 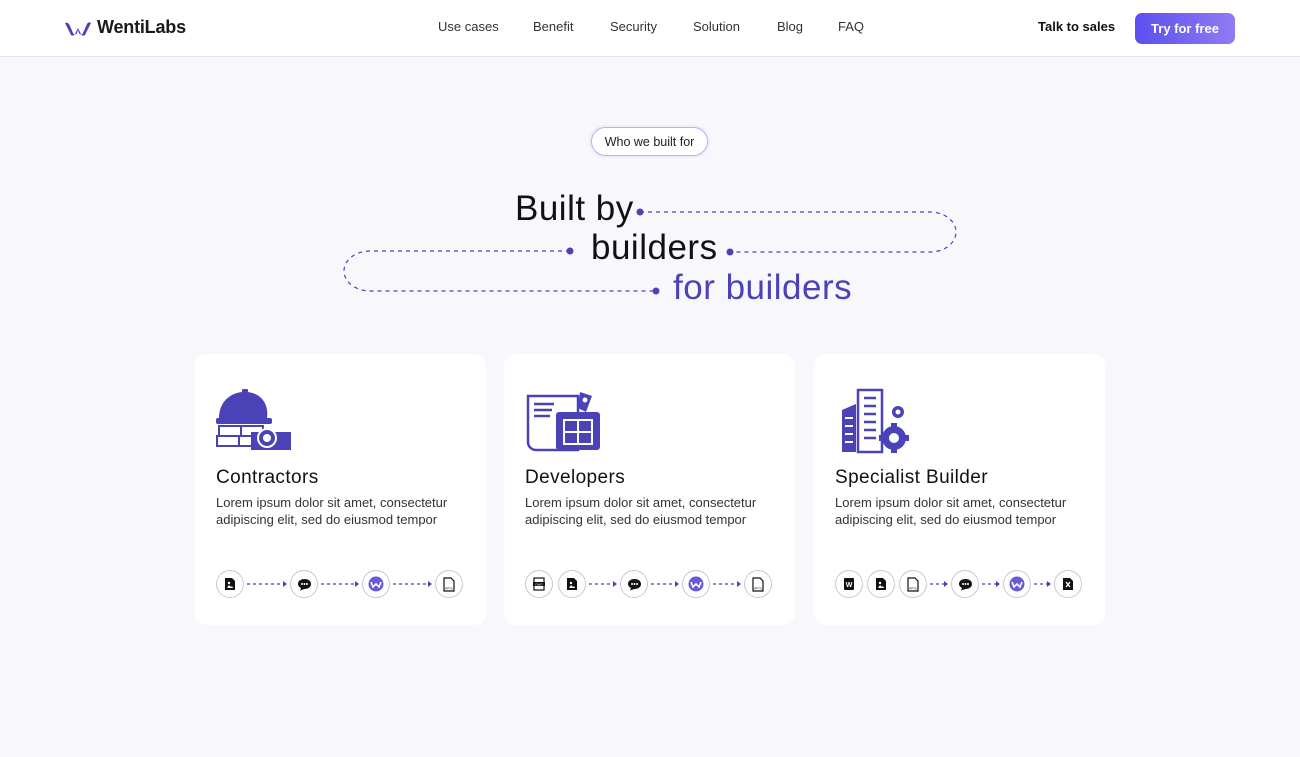 I want to click on word-file-icon: W, so click(x=849, y=584).